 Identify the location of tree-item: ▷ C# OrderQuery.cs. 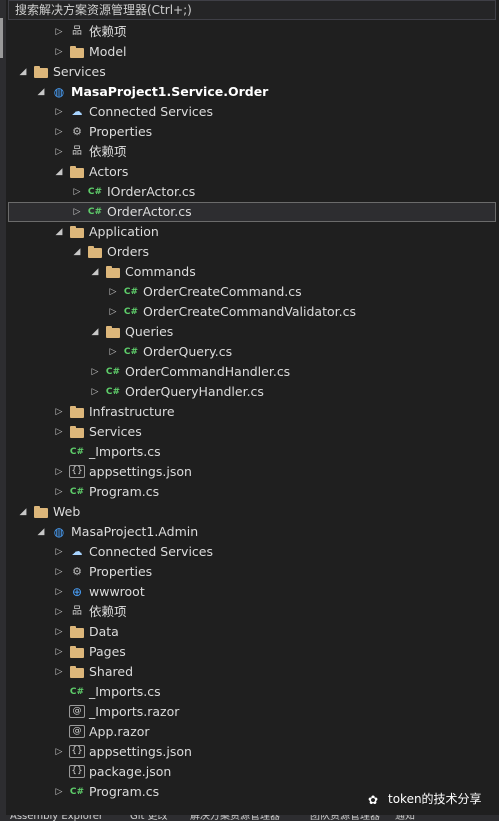
(252, 352).